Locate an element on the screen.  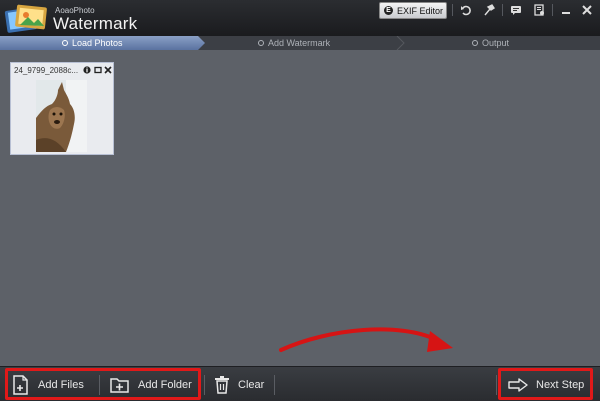
steps-bar: Load Photos Add Watermark Output is located at coordinates (300, 43).